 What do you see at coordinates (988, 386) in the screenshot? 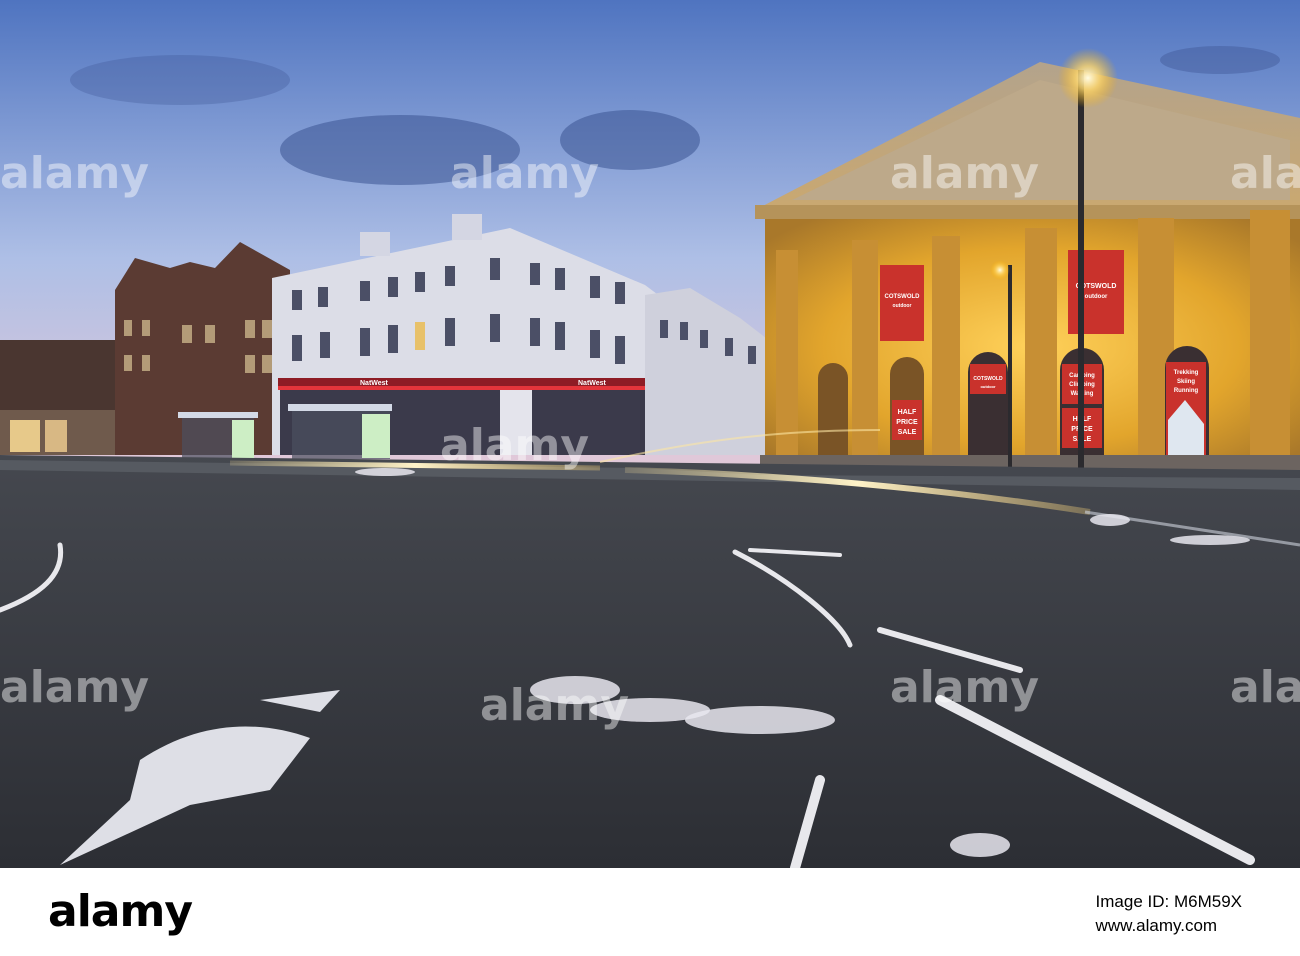
I see `arch-sign-sub: outdoor` at bounding box center [988, 386].